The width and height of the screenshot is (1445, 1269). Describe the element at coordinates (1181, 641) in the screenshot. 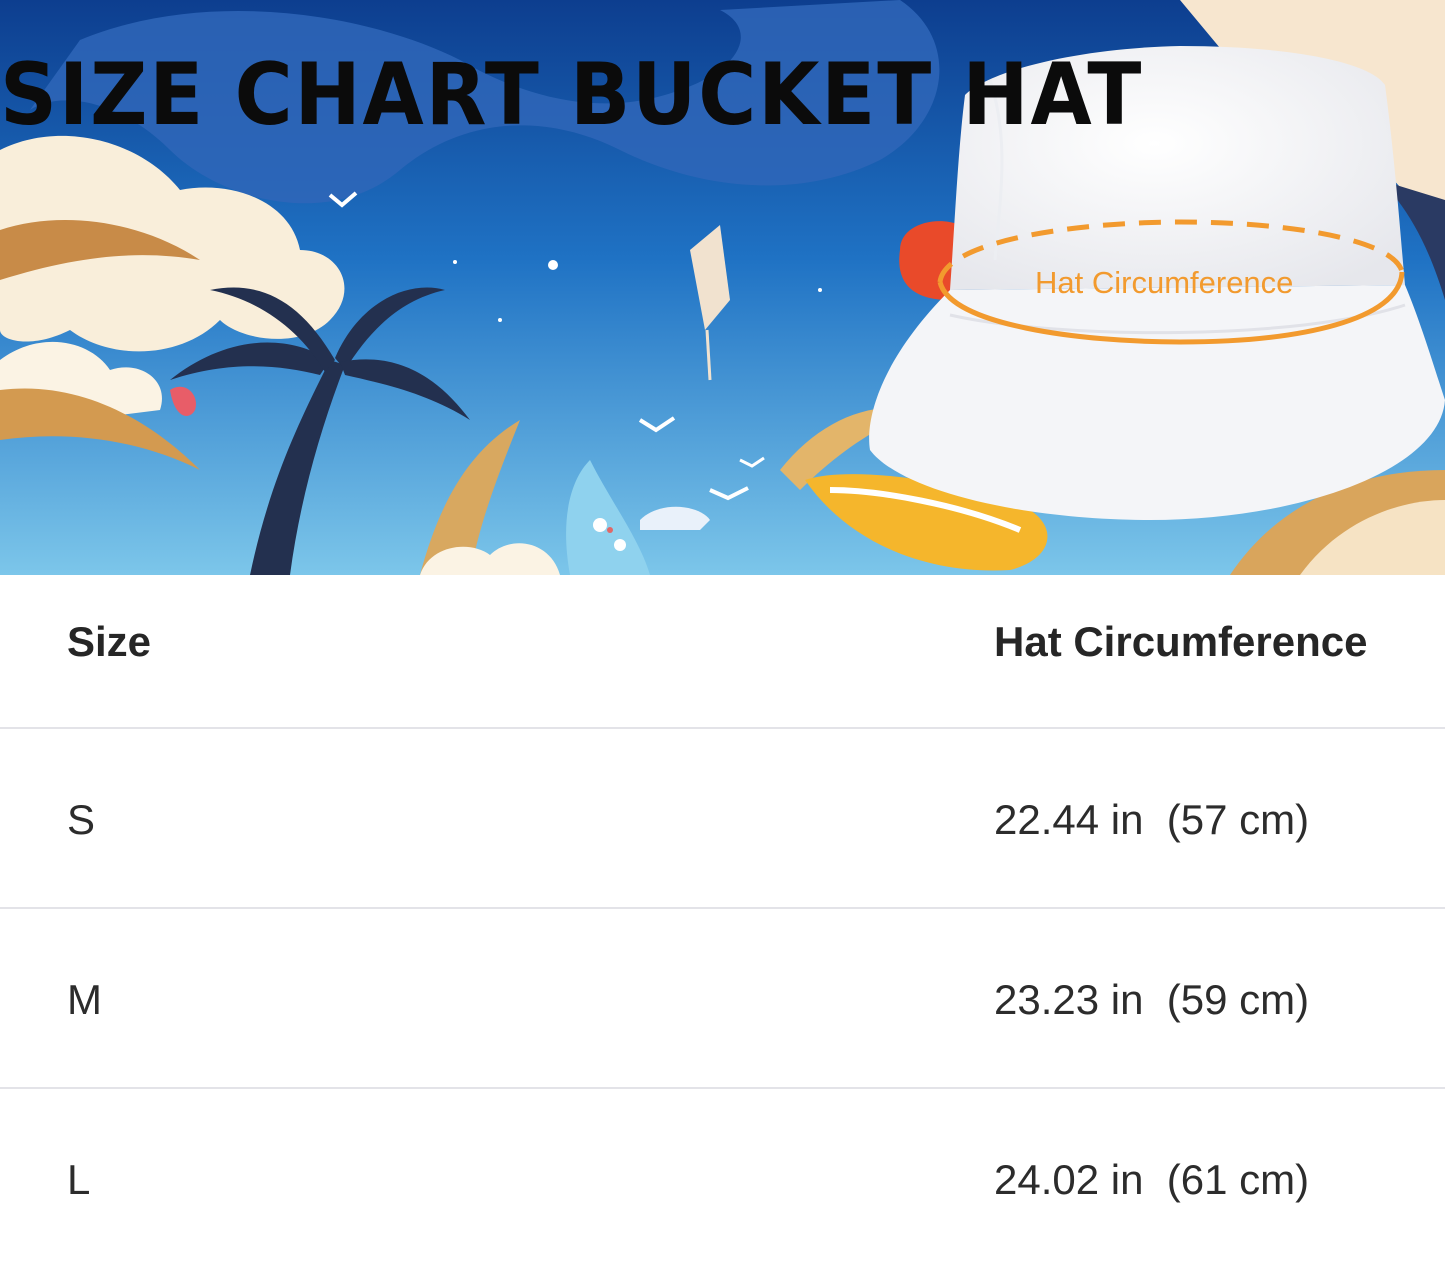

I see `header-hat-circumference: Hat Circumference` at that location.